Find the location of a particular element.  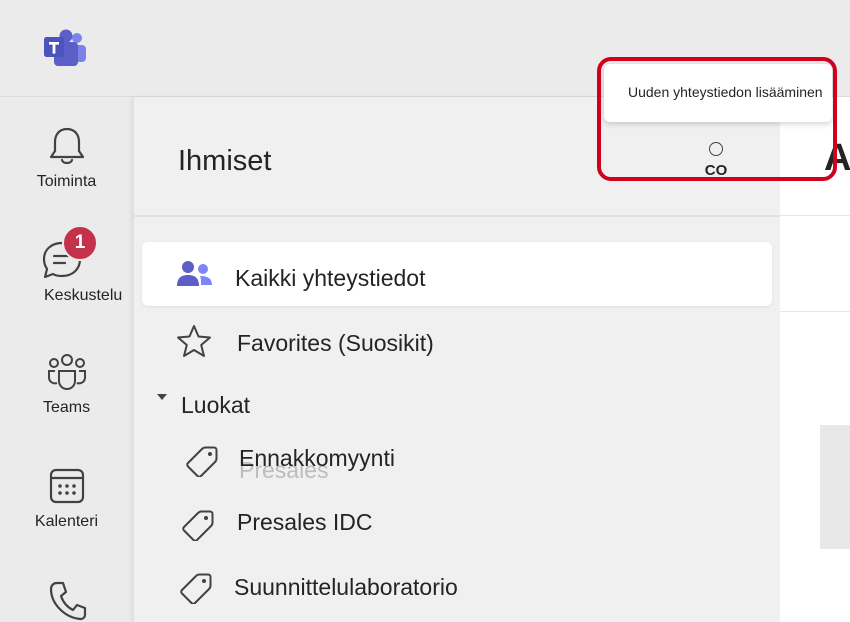

contacts-icon is located at coordinates (194, 273).